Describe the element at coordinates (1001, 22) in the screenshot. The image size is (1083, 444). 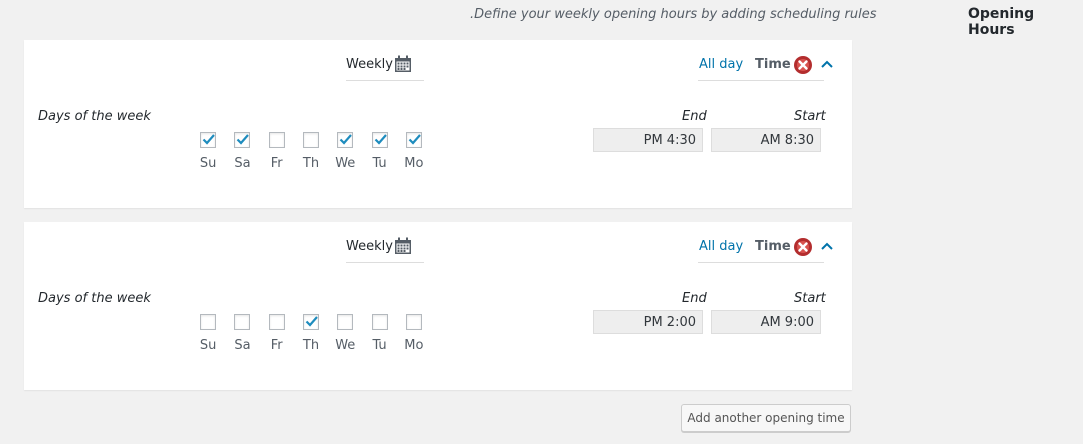
I see `section-title: Opening Hours` at that location.